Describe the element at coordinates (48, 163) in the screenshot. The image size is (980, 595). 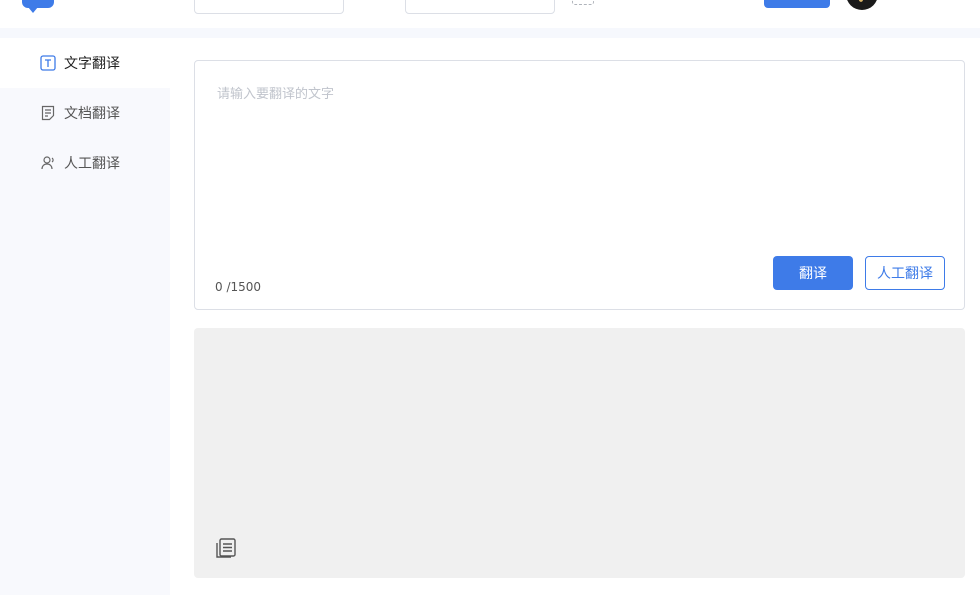
I see `human-translator-icon` at that location.